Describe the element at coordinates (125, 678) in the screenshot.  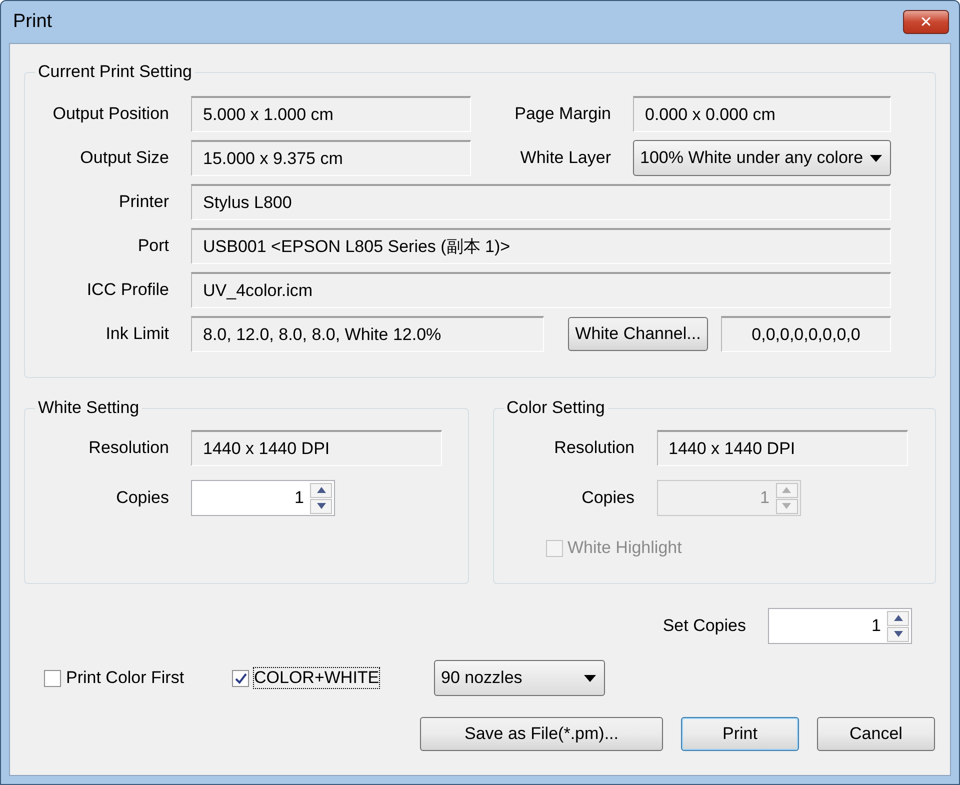
I see `checkbox-label: Print Color First` at that location.